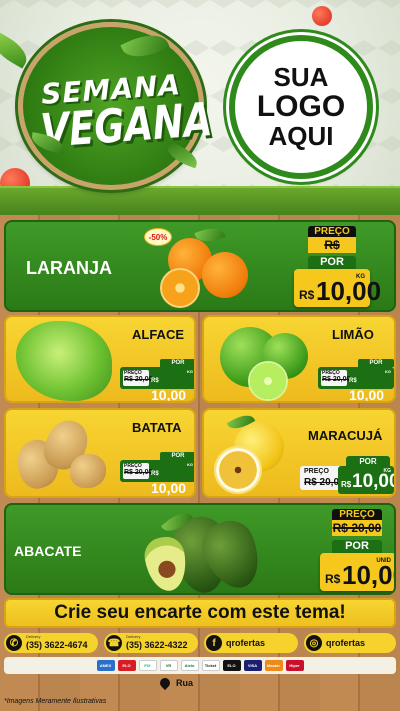 Image resolution: width=400 pixels, height=711 pixels. What do you see at coordinates (210, 665) in the screenshot?
I see `ticket-icon: Ticket` at bounding box center [210, 665].